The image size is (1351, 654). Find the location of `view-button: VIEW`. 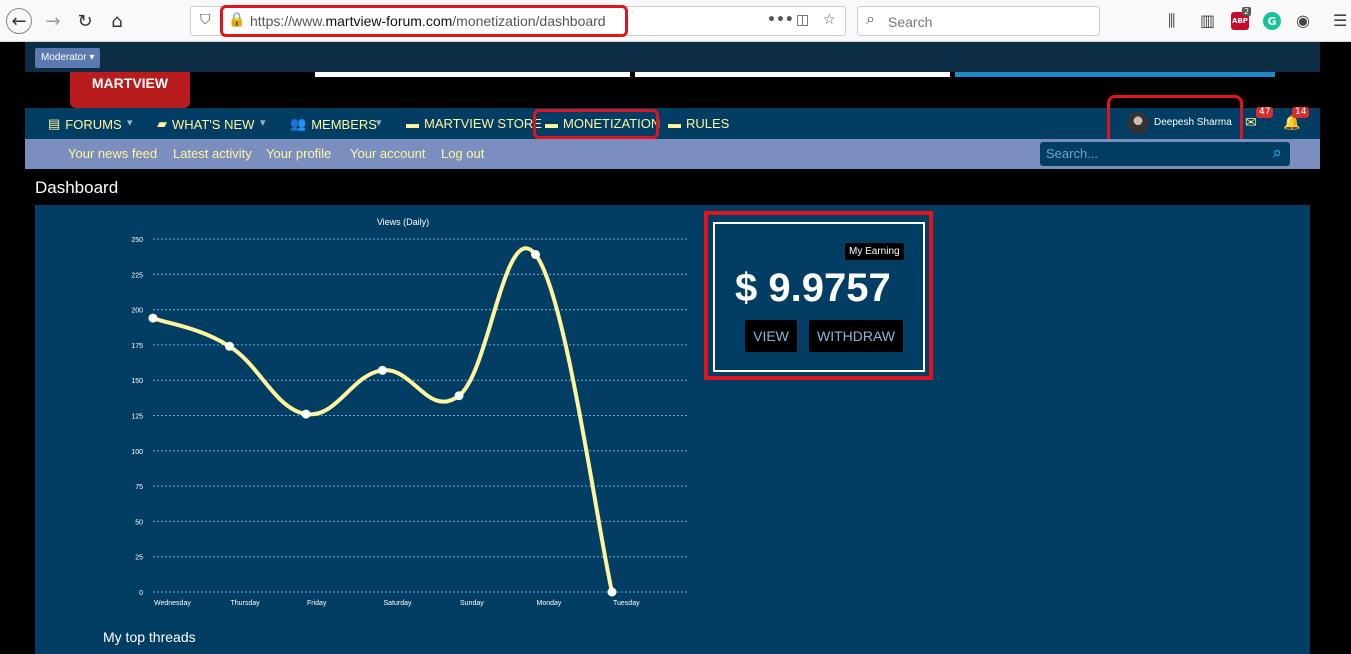

view-button: VIEW is located at coordinates (771, 336).